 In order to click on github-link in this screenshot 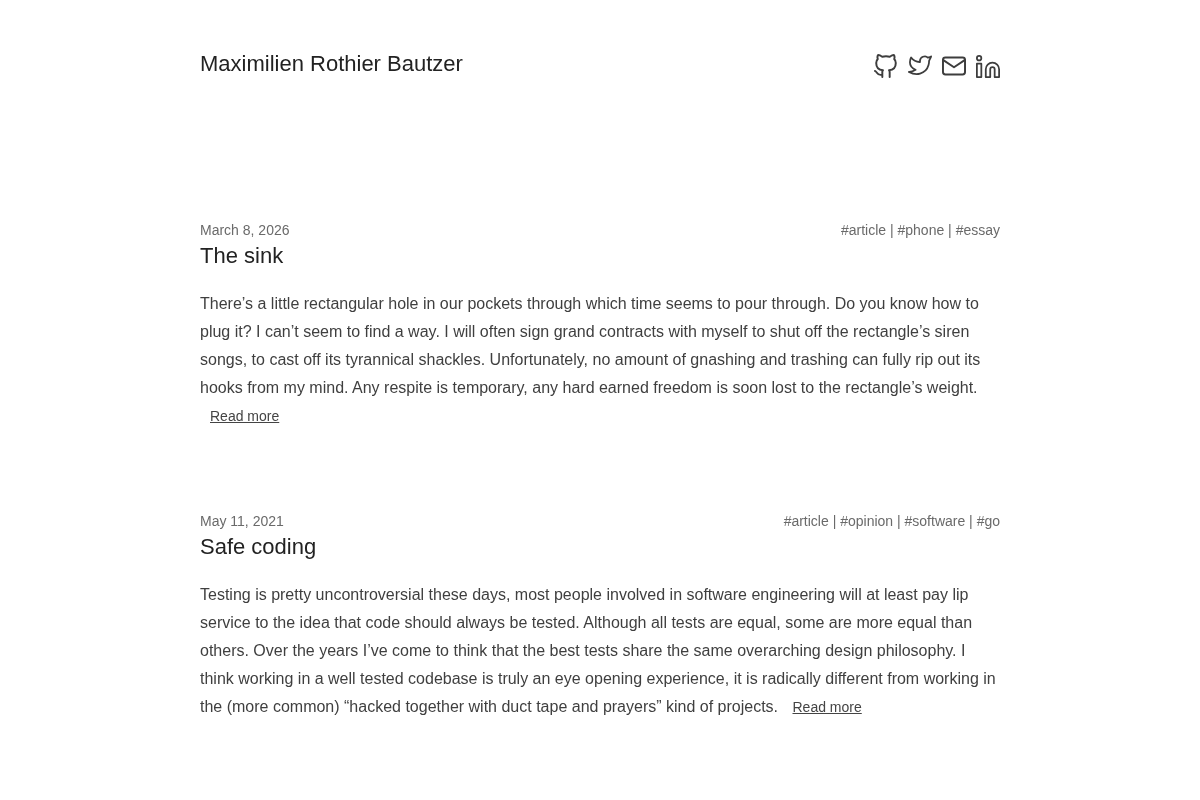, I will do `click(886, 66)`.